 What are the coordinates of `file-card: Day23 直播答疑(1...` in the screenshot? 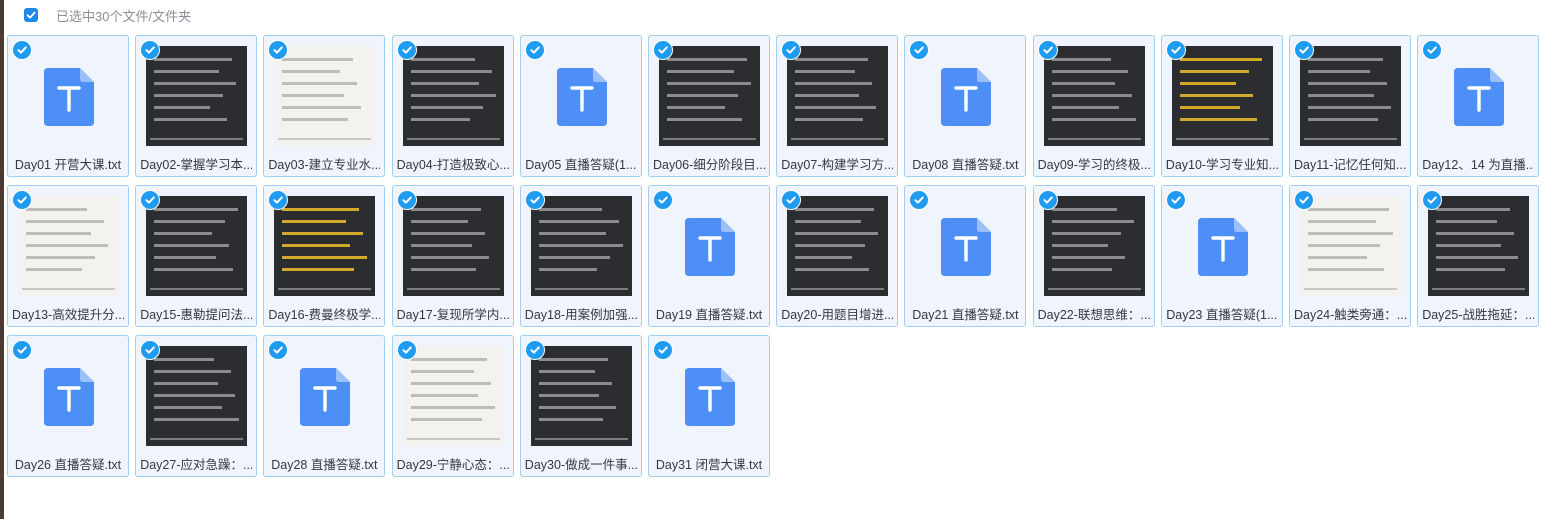 It's located at (1221, 256).